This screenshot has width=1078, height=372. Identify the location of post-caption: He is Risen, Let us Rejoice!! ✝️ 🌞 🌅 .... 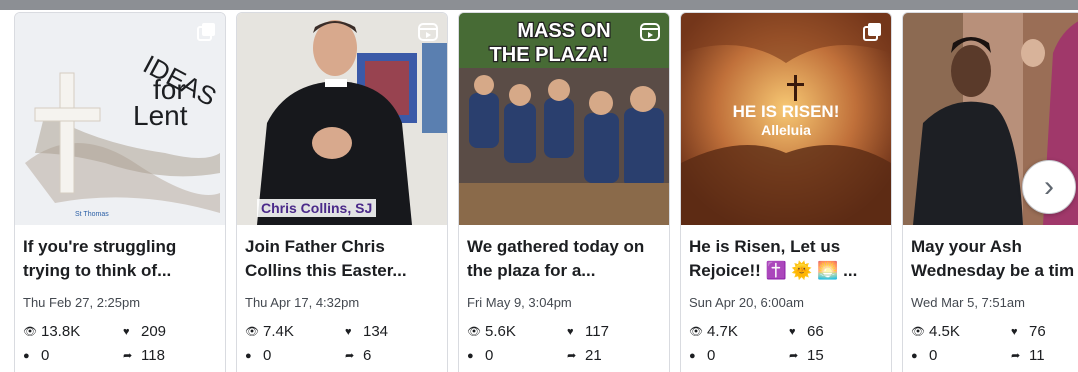
(788, 259).